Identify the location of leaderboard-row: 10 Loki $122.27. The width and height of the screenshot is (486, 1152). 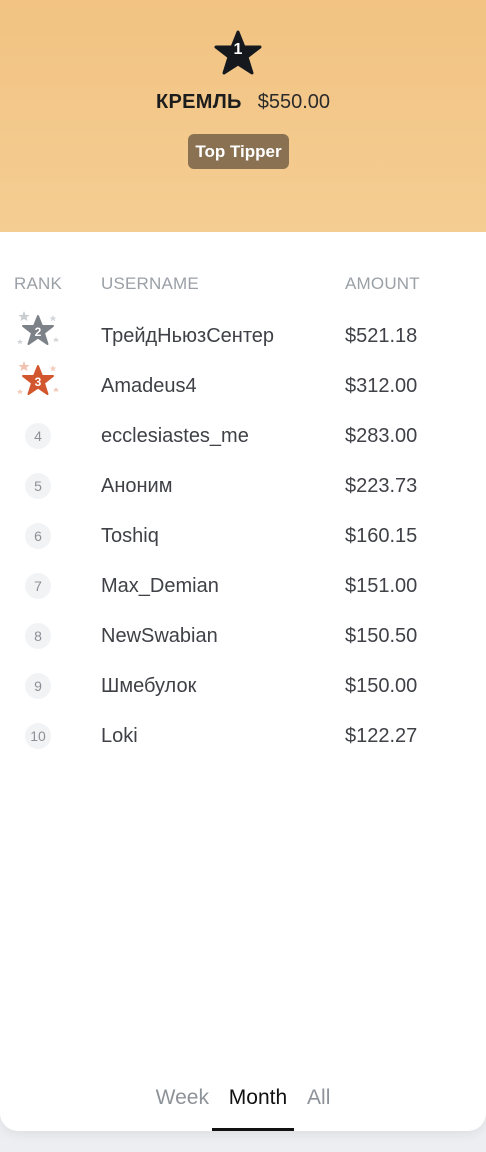
(243, 748).